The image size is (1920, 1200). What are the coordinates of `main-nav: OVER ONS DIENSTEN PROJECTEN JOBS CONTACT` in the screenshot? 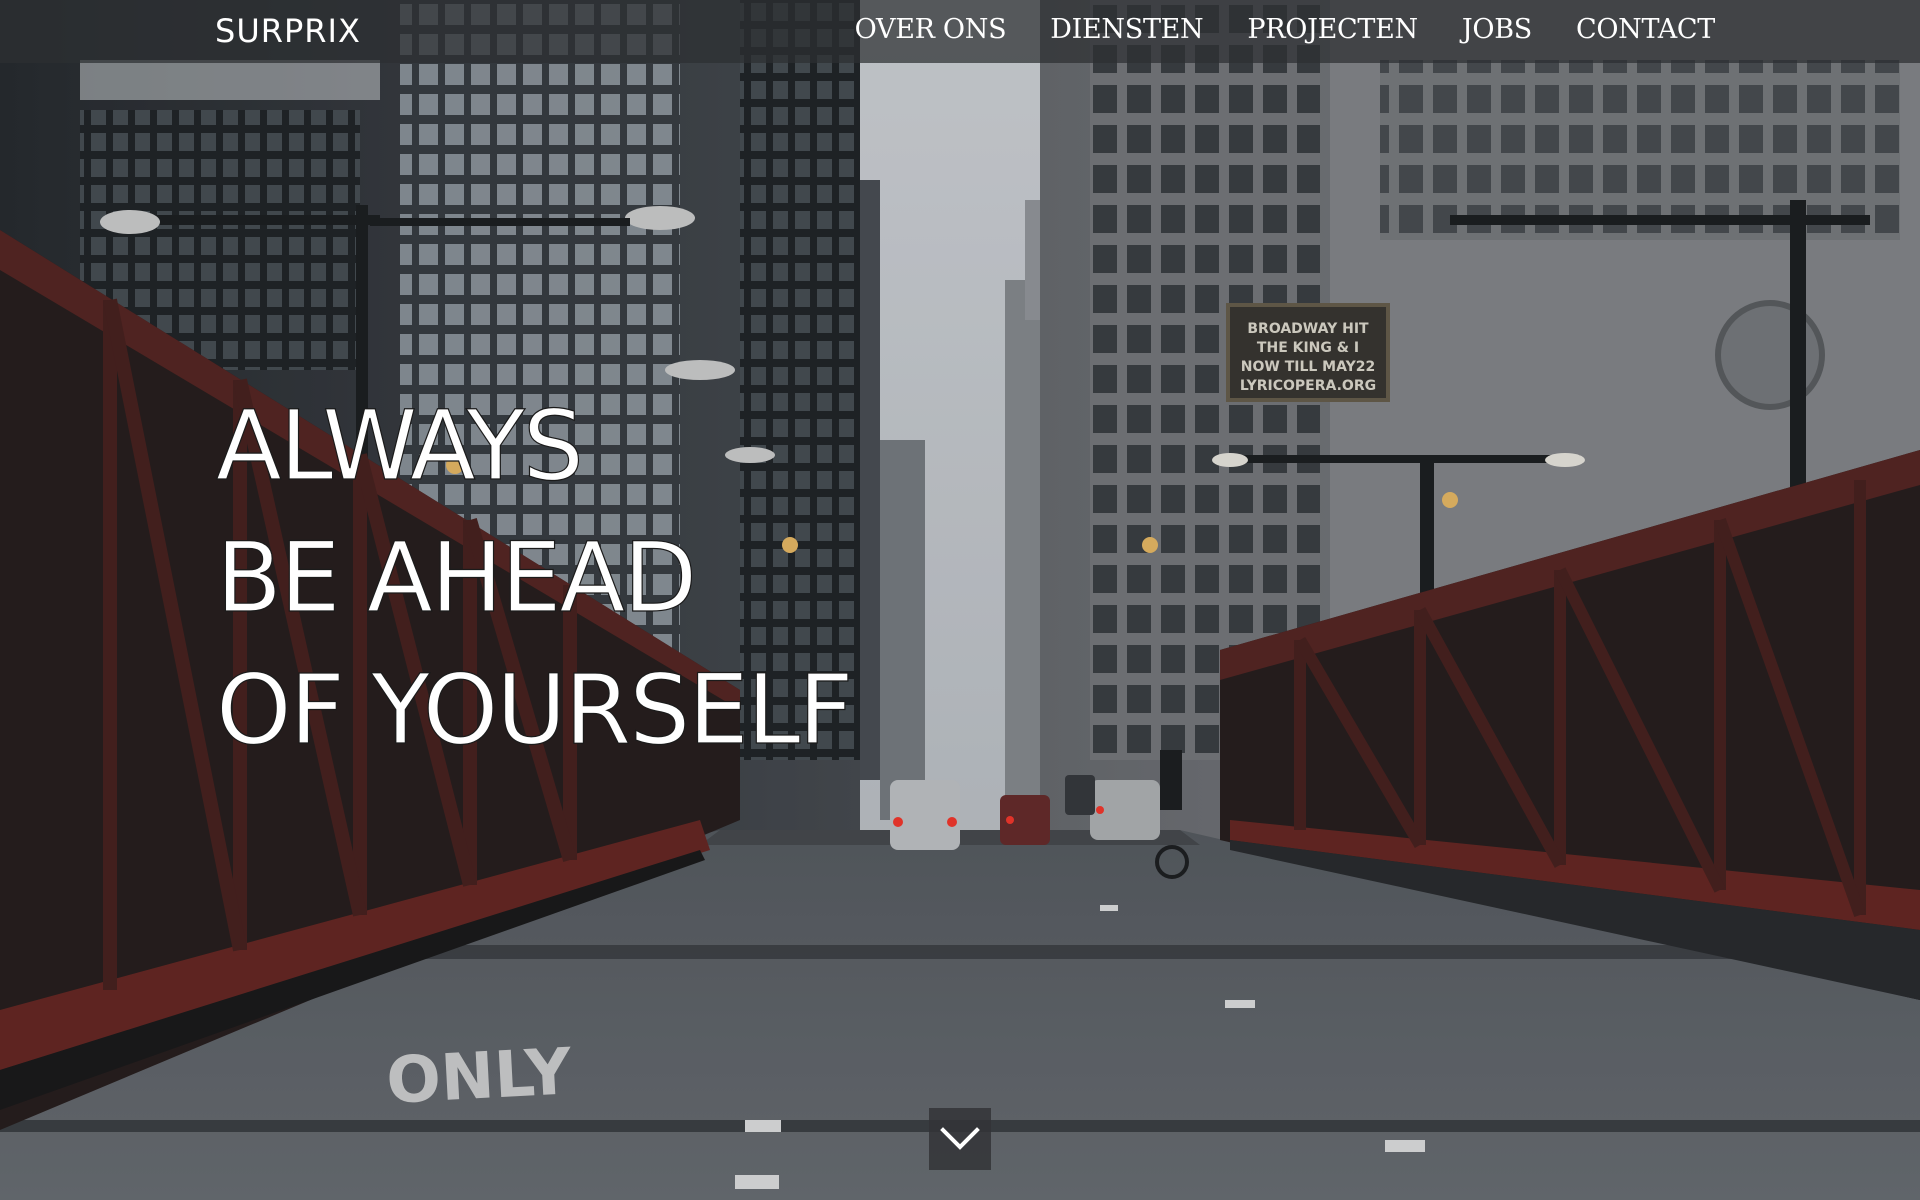 It's located at (1263, 29).